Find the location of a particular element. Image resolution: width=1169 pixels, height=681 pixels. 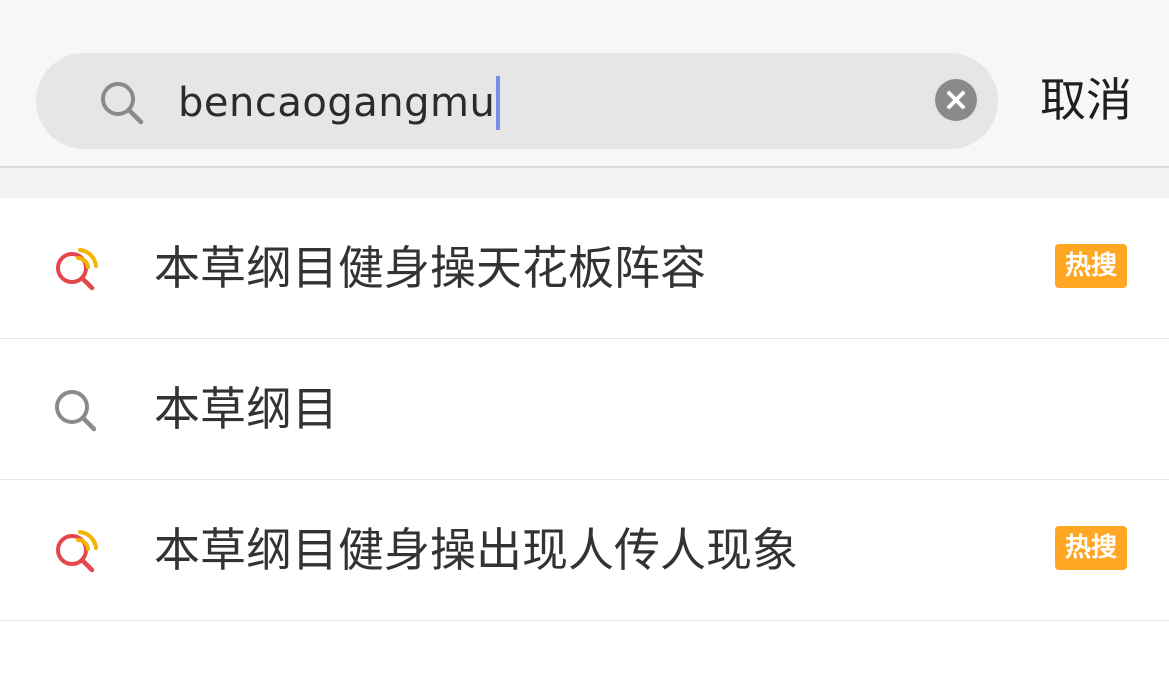

suggestion-text: 本草纲目 is located at coordinates (246, 409).